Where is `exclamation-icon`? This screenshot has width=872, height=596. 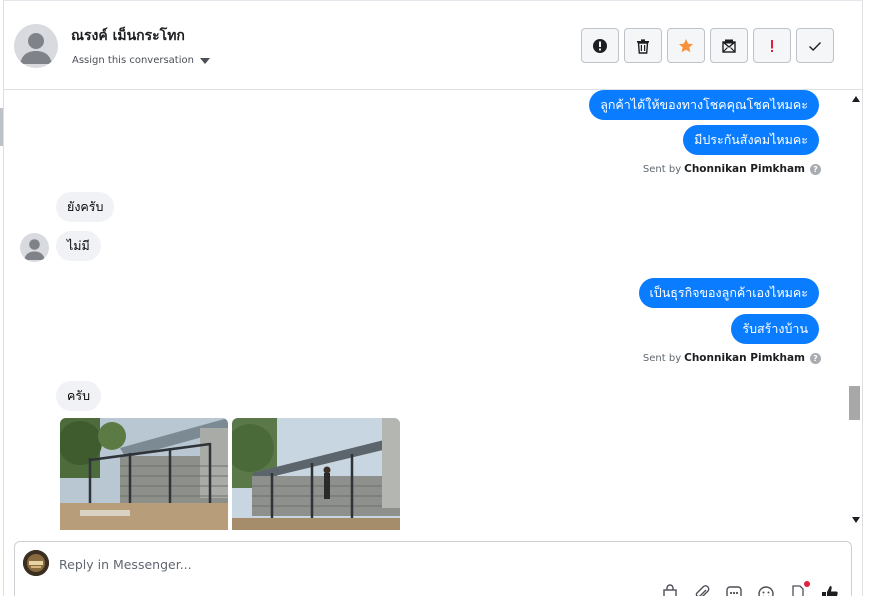 exclamation-icon is located at coordinates (772, 45).